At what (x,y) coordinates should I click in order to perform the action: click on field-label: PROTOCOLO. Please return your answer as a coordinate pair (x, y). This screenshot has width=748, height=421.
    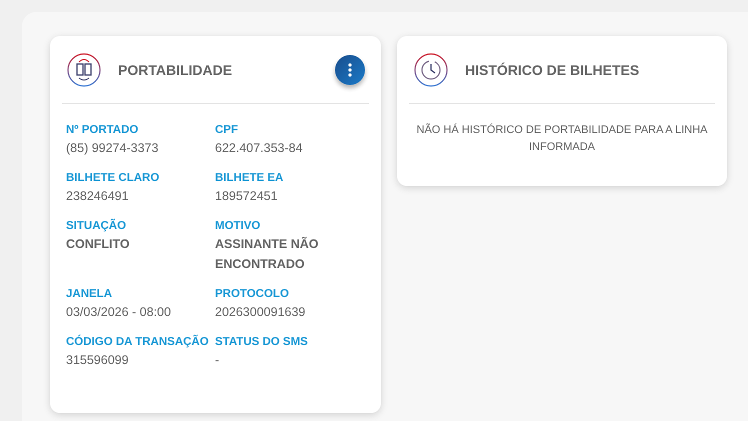
    Looking at the image, I should click on (252, 294).